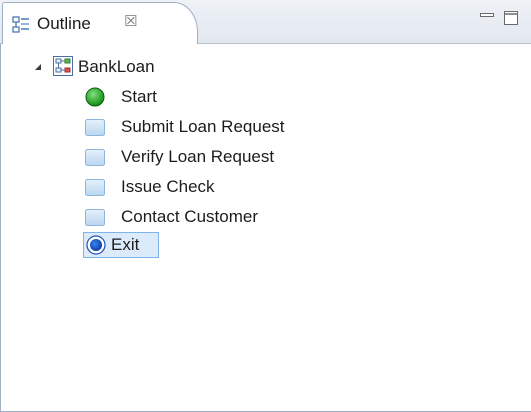  Describe the element at coordinates (20, 24) in the screenshot. I see `outline-icon` at that location.